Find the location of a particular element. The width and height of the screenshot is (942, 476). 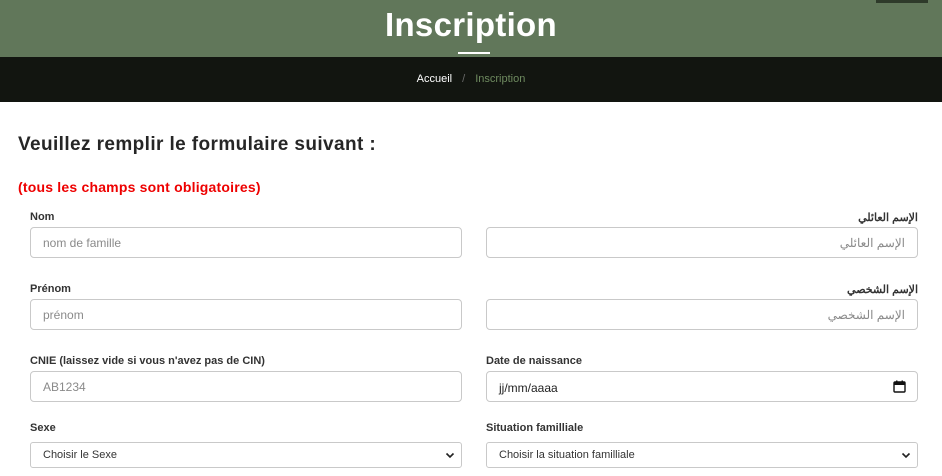

breadcrumb: Accueil / Inscription is located at coordinates (471, 79).